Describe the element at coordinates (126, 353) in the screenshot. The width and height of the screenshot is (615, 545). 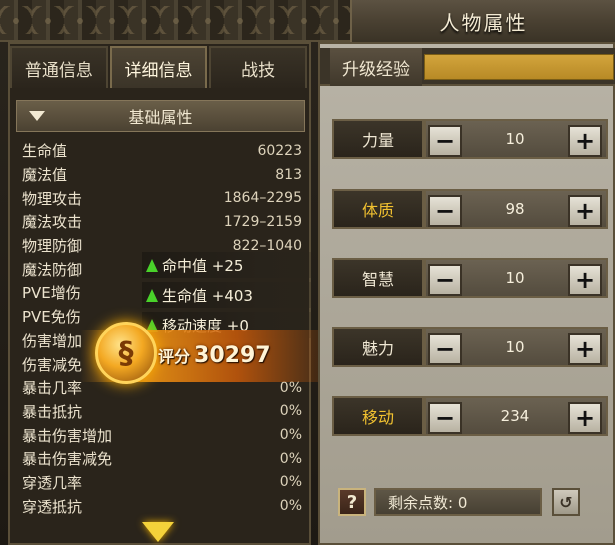
I see `score-medal-icon: §` at that location.